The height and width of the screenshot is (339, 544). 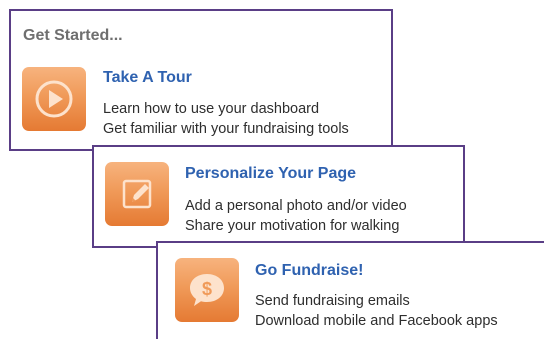 I want to click on play-icon, so click(x=54, y=99).